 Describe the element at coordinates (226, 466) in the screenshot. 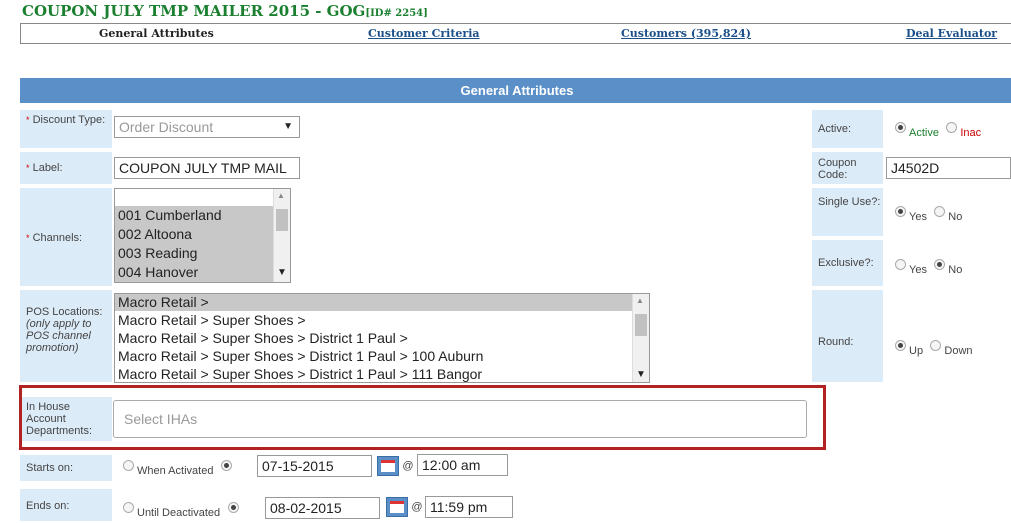

I see `starts-on-date-radio` at that location.